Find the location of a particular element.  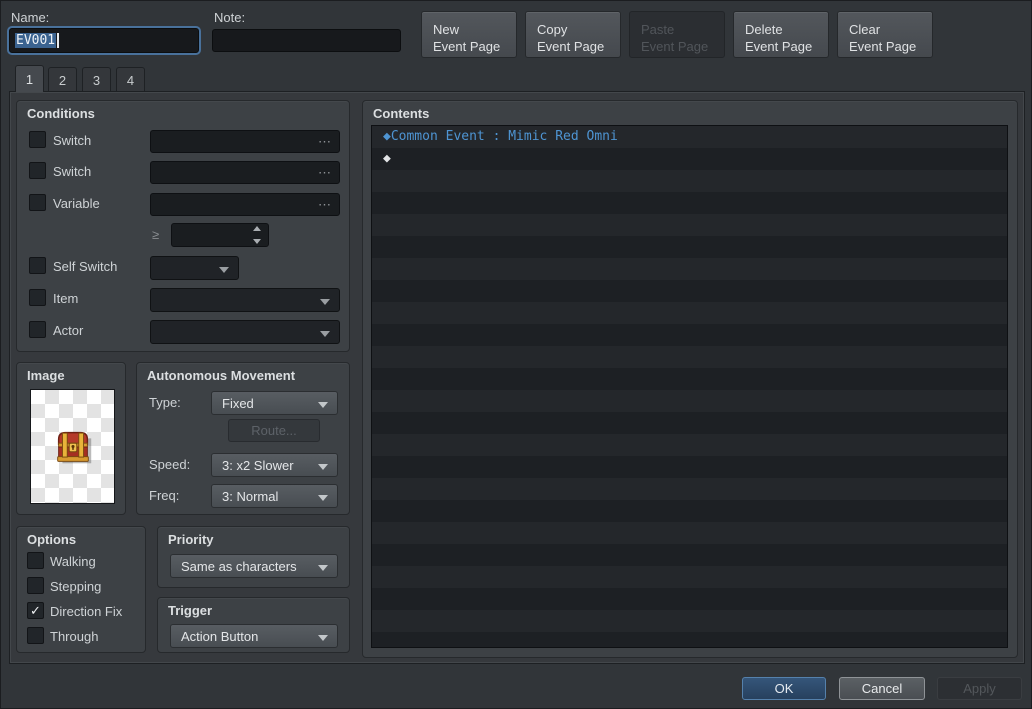

speed-label: Speed: is located at coordinates (170, 464).